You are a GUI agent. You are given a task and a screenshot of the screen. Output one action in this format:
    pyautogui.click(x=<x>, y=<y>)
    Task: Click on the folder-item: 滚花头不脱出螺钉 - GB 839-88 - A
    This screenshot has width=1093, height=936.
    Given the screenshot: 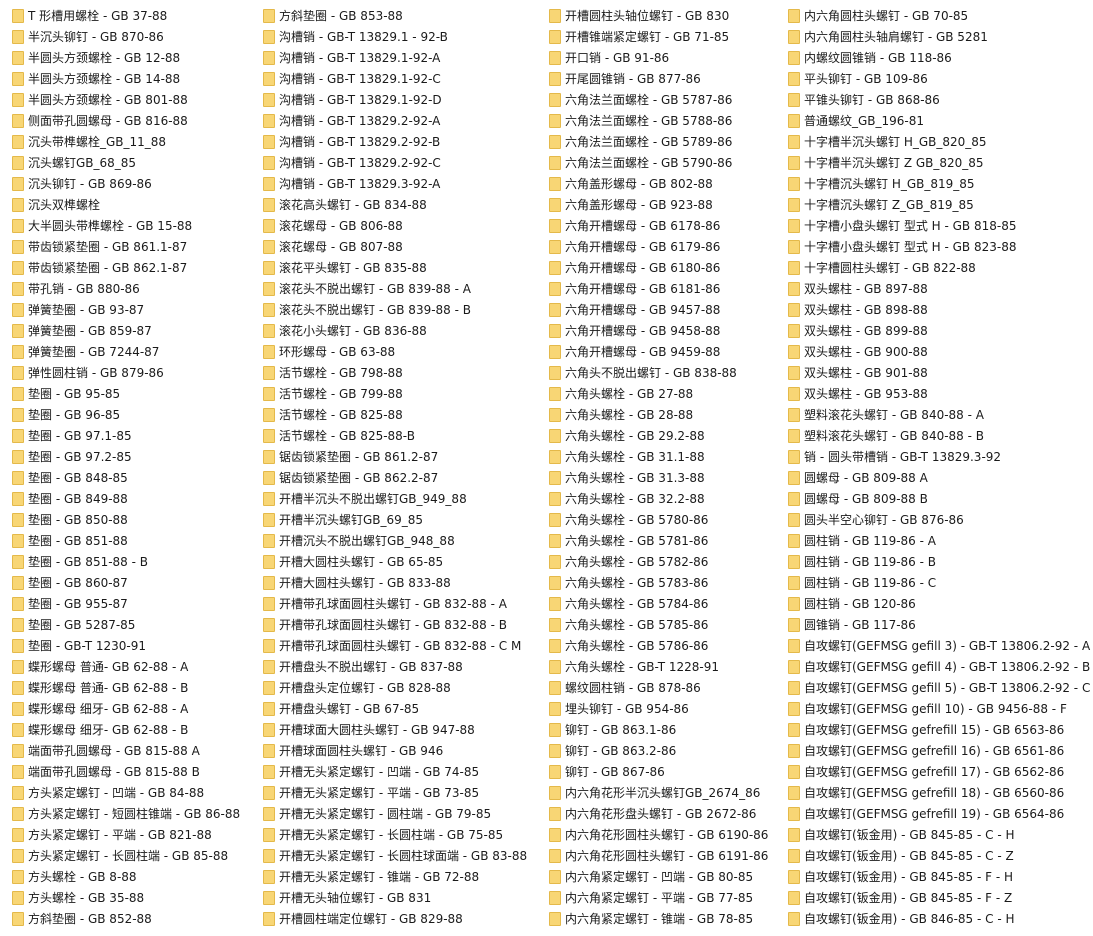 What is the action you would take?
    pyautogui.click(x=395, y=288)
    